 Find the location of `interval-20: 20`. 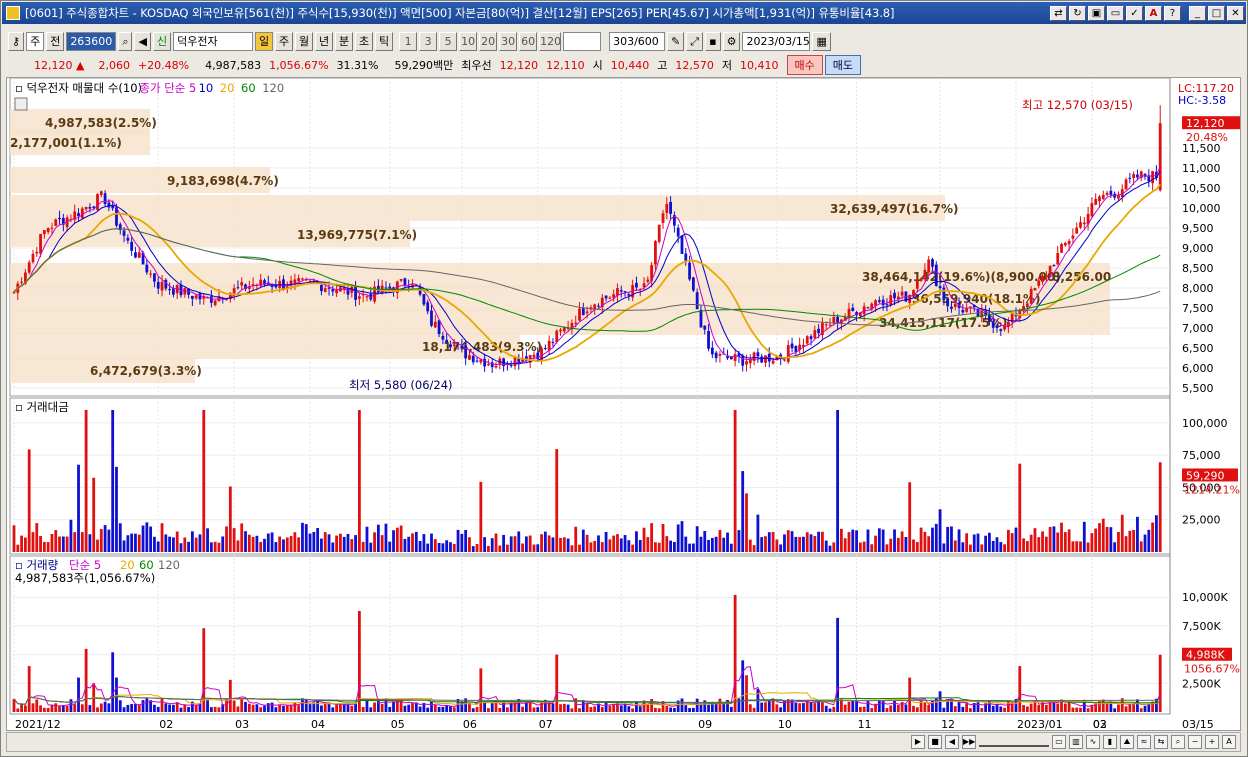

interval-20: 20 is located at coordinates (488, 41).